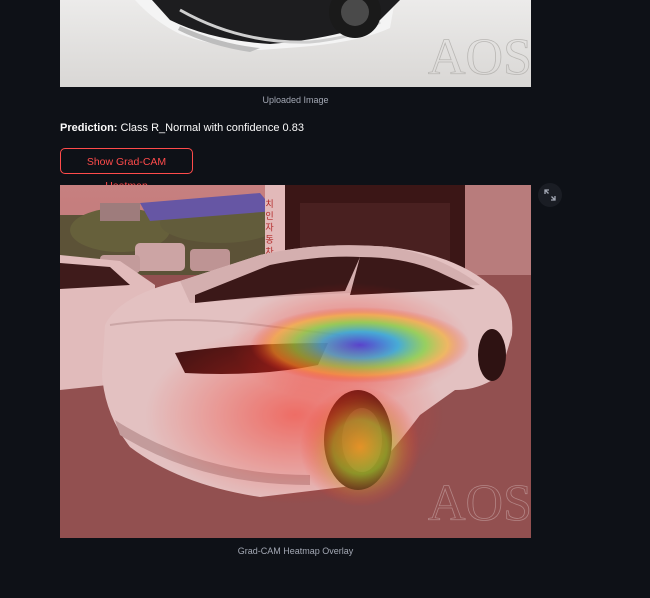  I want to click on uploaded-image: AOS, so click(295, 43).